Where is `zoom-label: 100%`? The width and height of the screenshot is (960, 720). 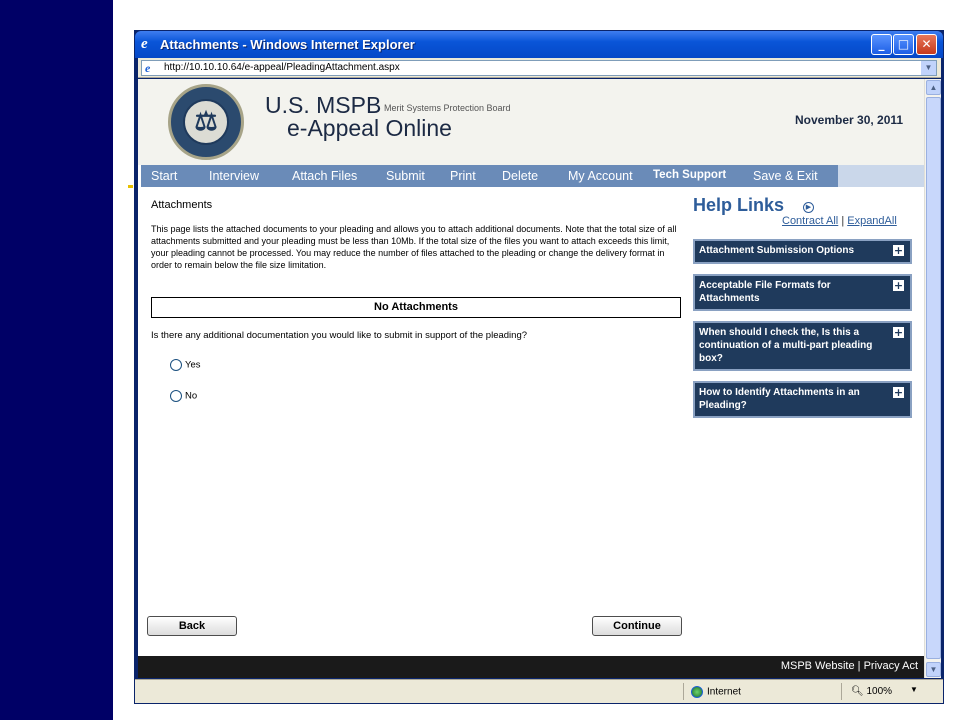 zoom-label: 100% is located at coordinates (879, 691).